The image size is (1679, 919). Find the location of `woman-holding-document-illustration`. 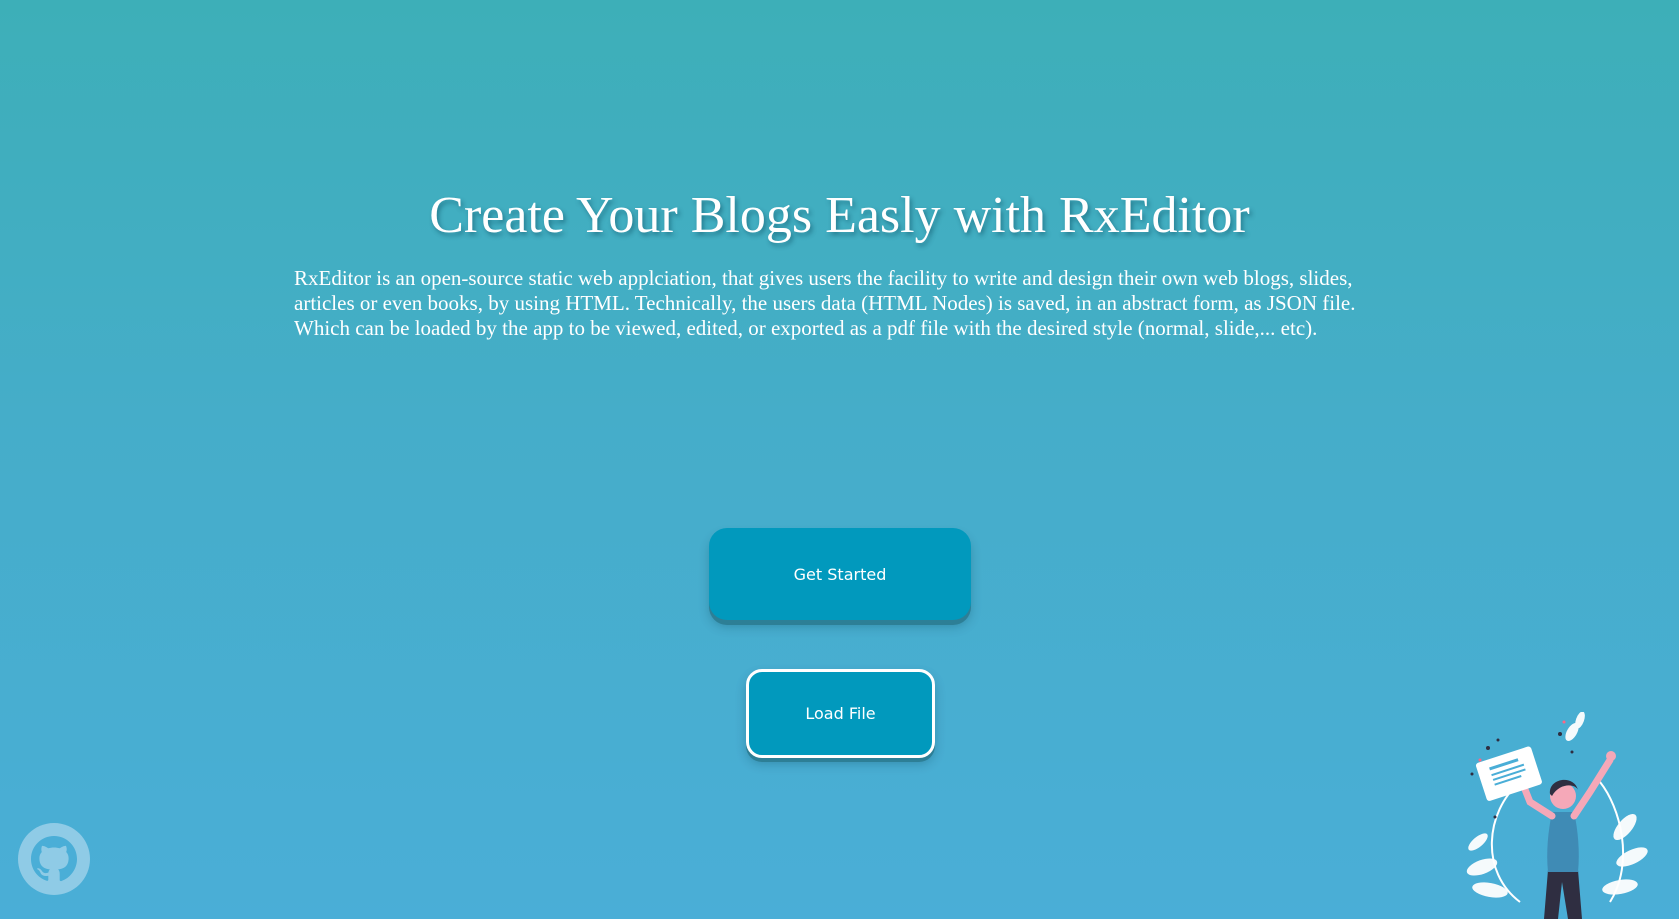

woman-holding-document-illustration is located at coordinates (1557, 815).